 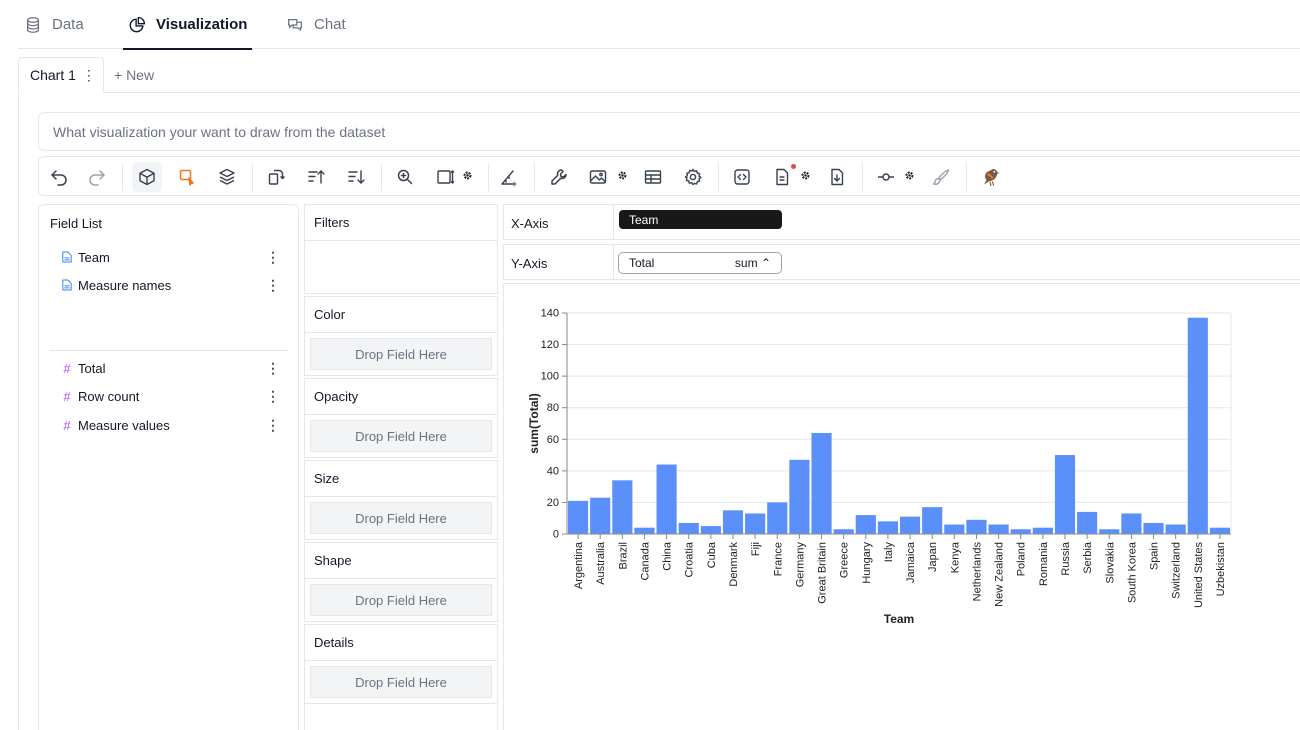 I want to click on new-chart-button: + New, so click(x=134, y=75).